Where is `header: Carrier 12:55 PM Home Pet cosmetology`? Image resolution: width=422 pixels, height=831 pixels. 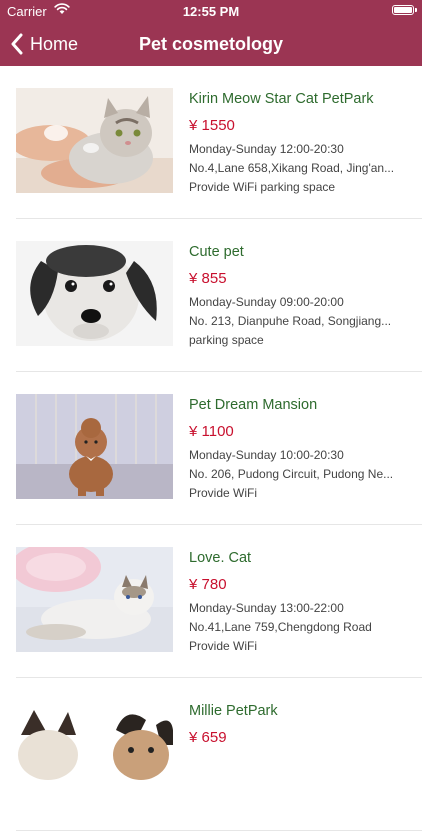
header: Carrier 12:55 PM Home Pet cosmetology is located at coordinates (211, 33).